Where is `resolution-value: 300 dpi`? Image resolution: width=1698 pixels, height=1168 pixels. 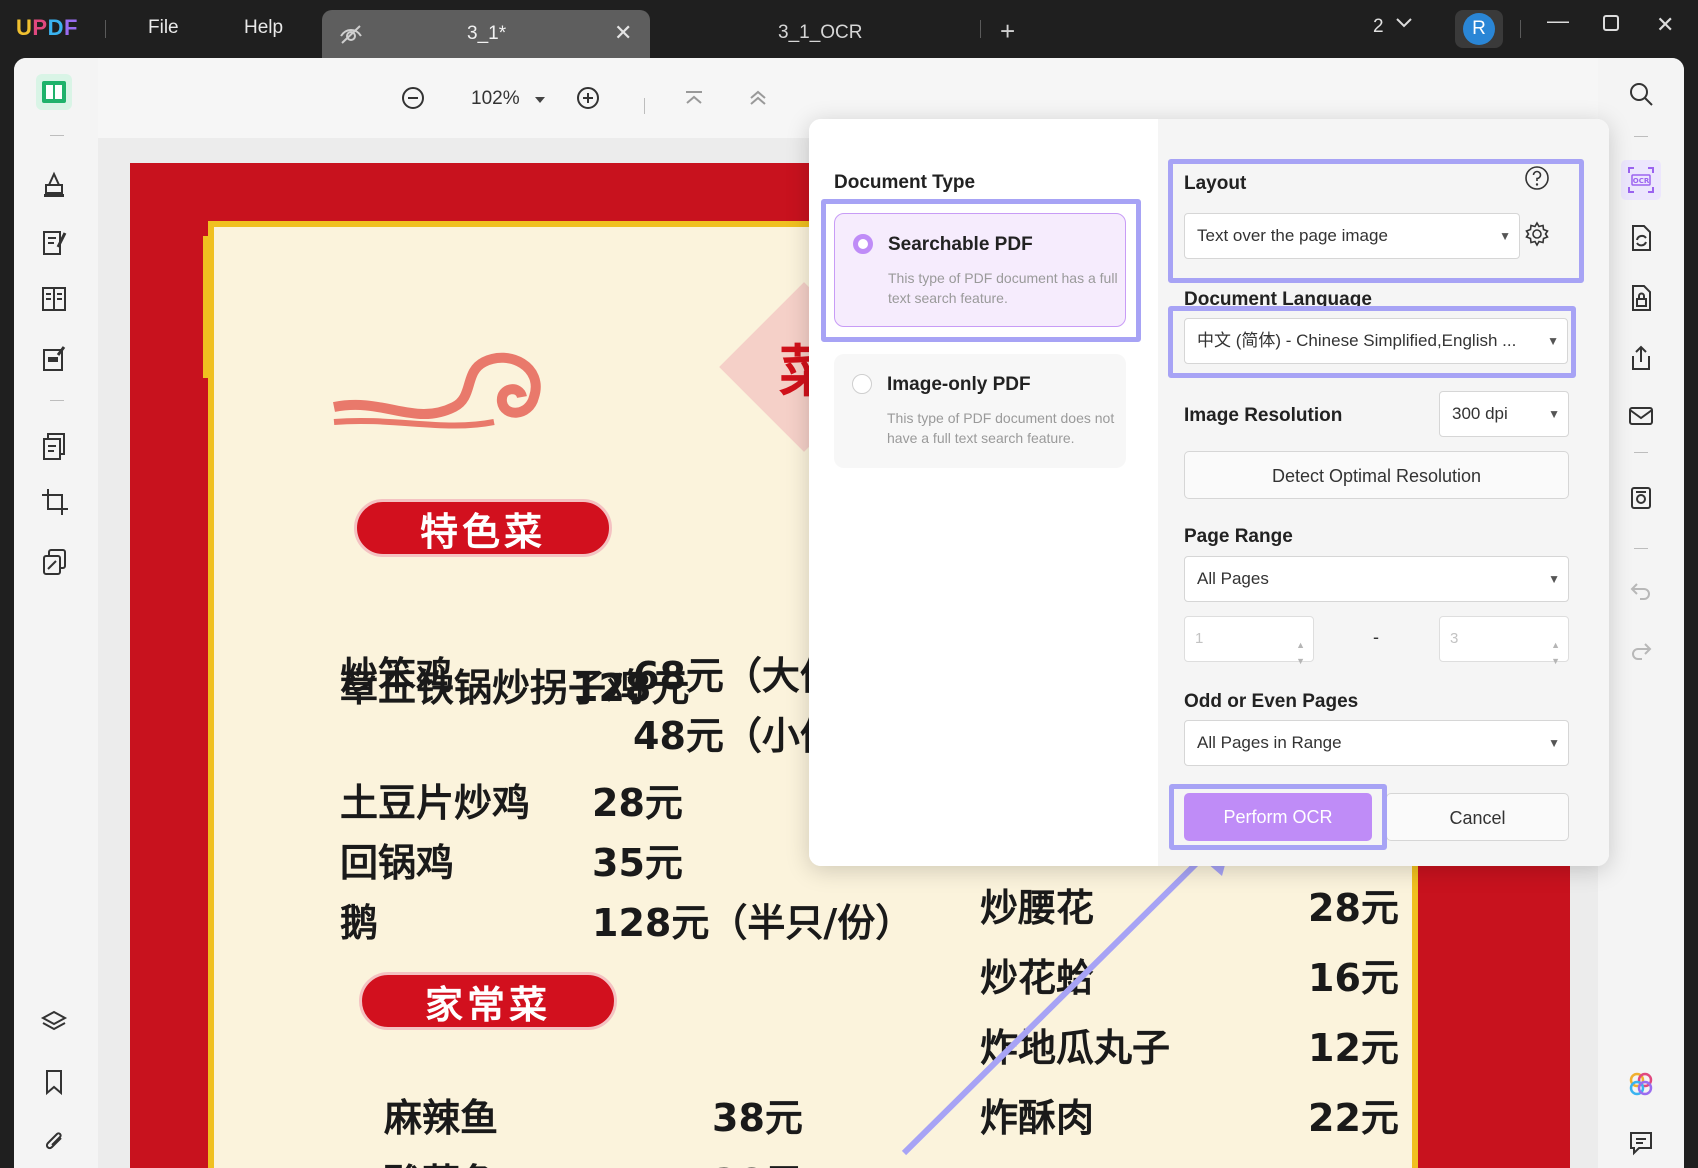 resolution-value: 300 dpi is located at coordinates (1480, 413).